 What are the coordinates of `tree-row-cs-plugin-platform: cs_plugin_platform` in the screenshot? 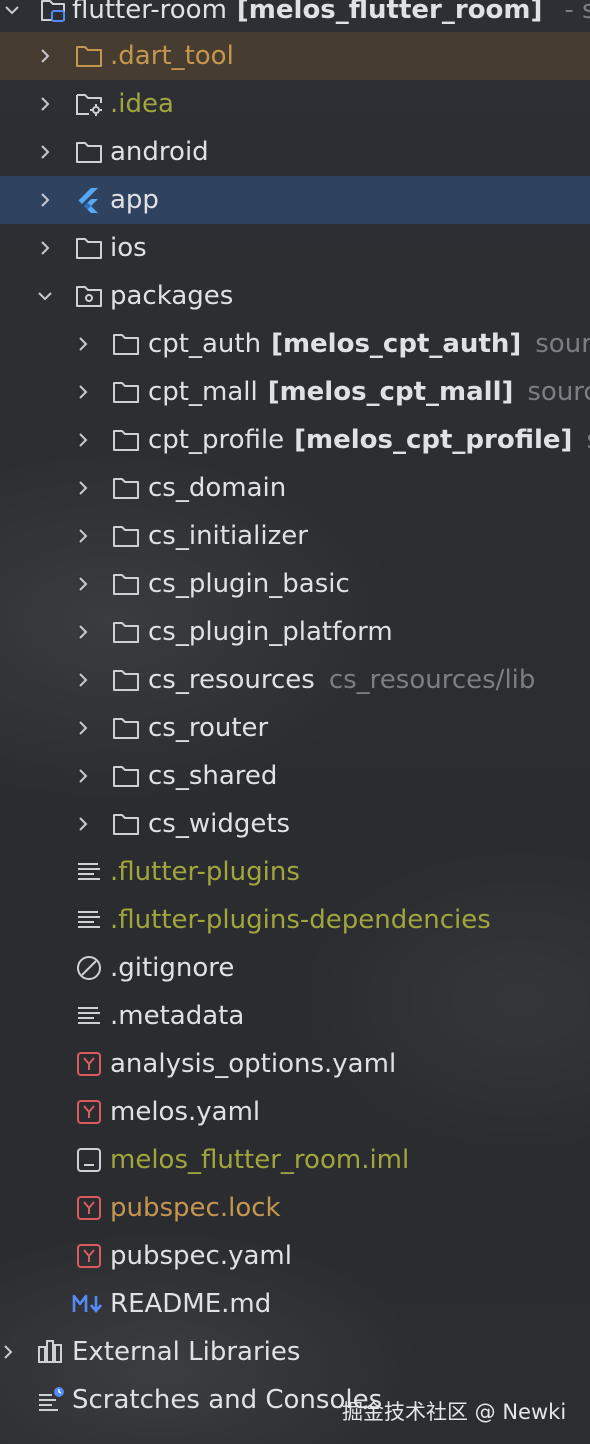 It's located at (295, 632).